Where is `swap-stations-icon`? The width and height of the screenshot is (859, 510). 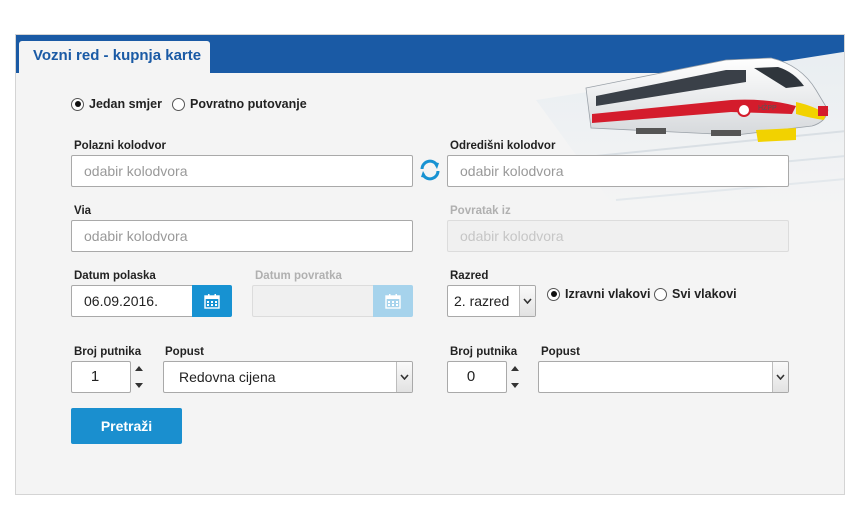 swap-stations-icon is located at coordinates (430, 170).